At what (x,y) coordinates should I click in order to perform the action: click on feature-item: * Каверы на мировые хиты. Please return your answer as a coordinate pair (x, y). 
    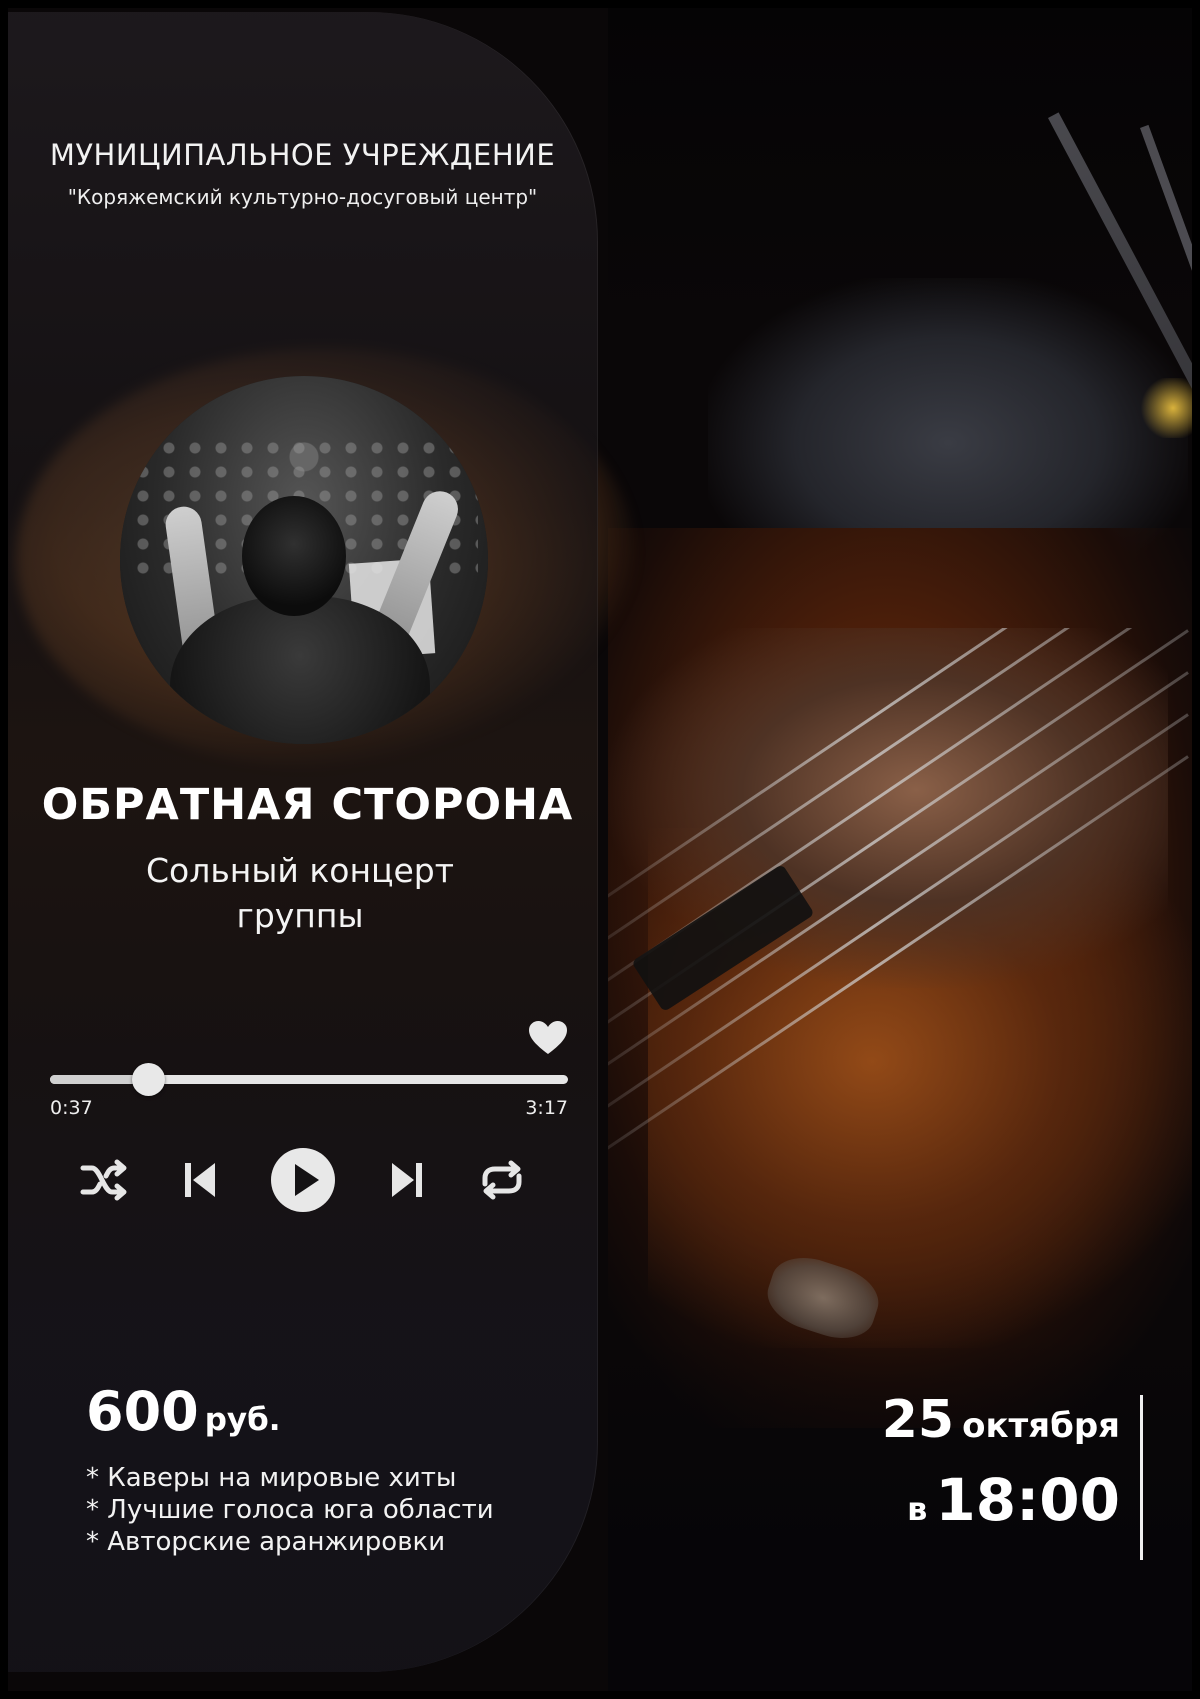
    Looking at the image, I should click on (271, 1478).